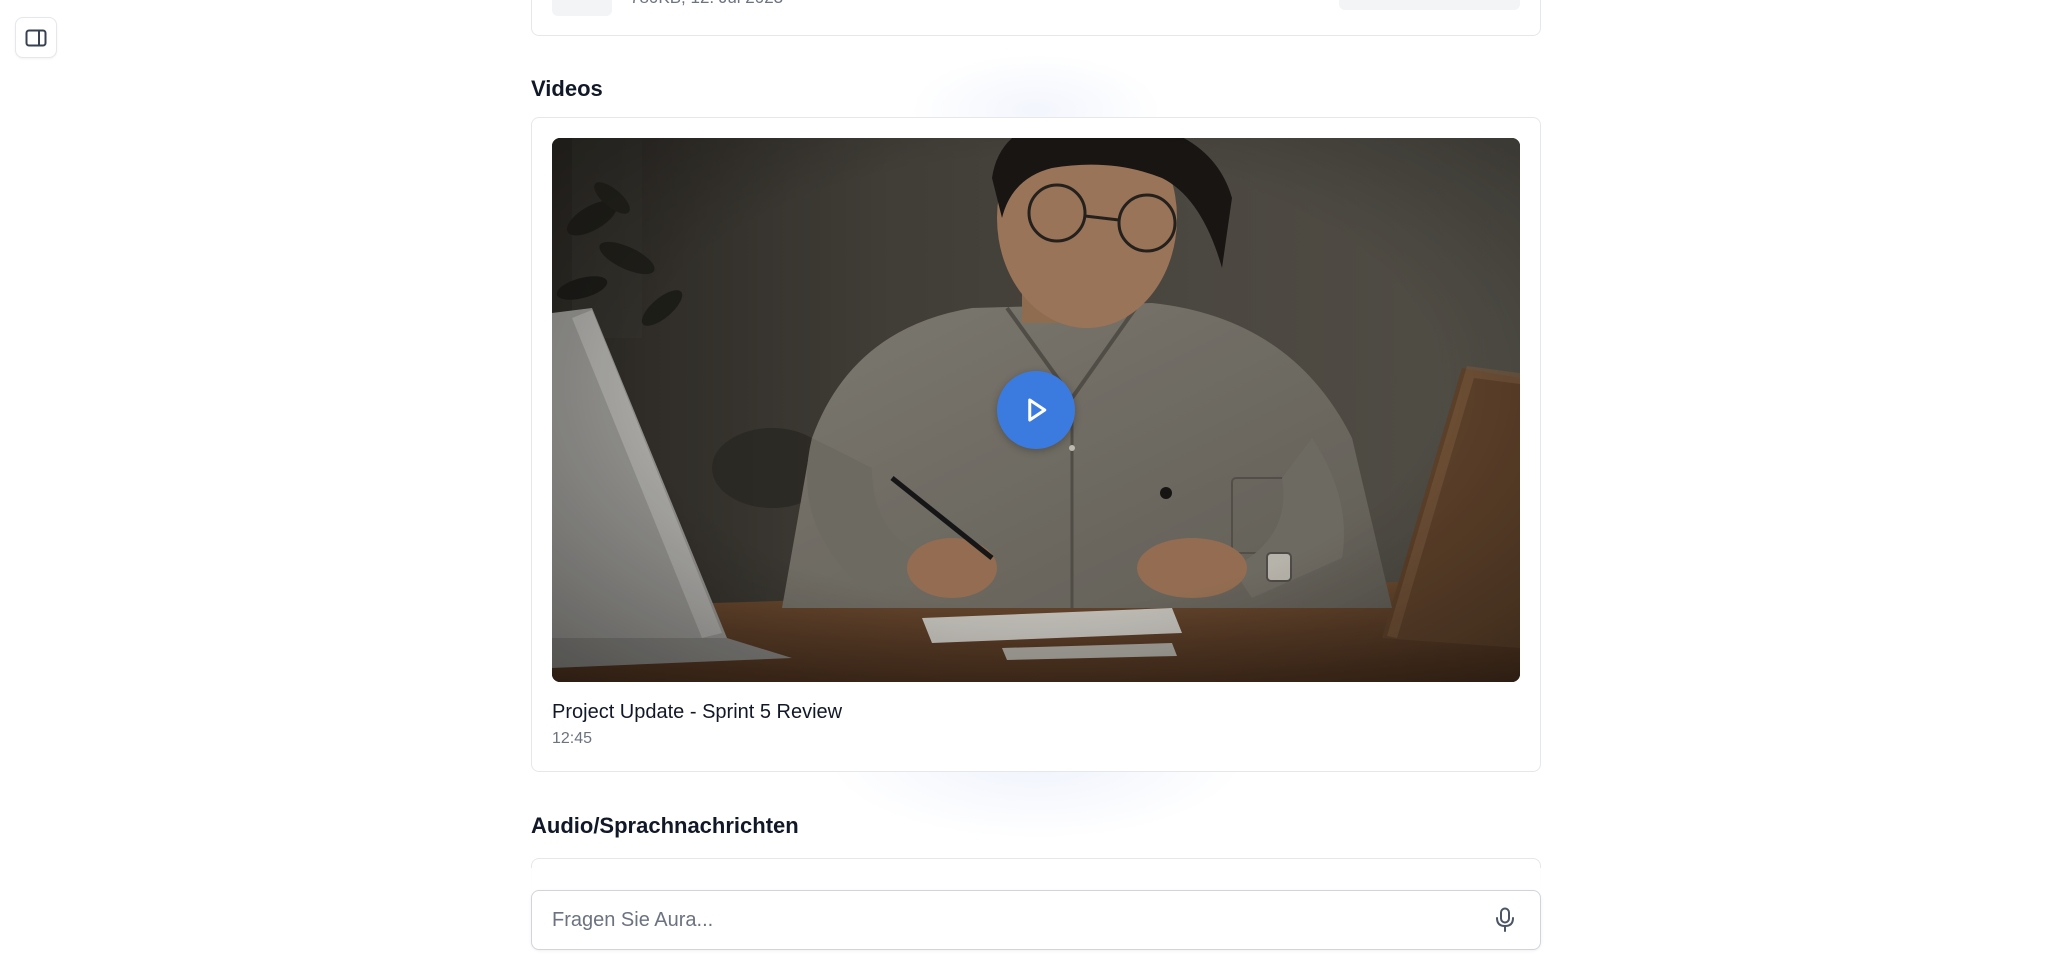 This screenshot has width=2070, height=977. What do you see at coordinates (1429, 5) in the screenshot?
I see `document-action-button` at bounding box center [1429, 5].